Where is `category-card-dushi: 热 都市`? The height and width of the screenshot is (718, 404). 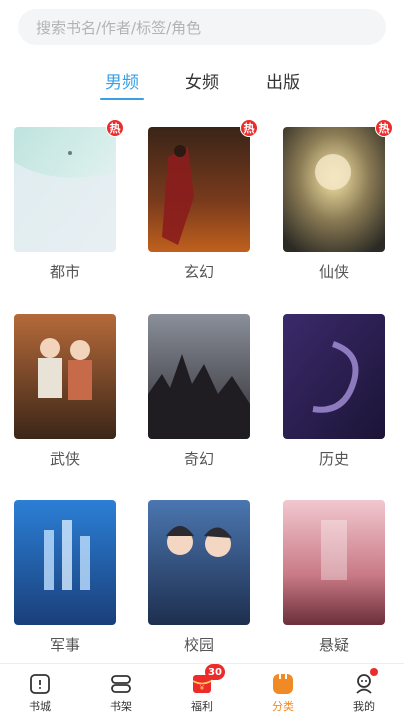 category-card-dushi: 热 都市 is located at coordinates (69, 200).